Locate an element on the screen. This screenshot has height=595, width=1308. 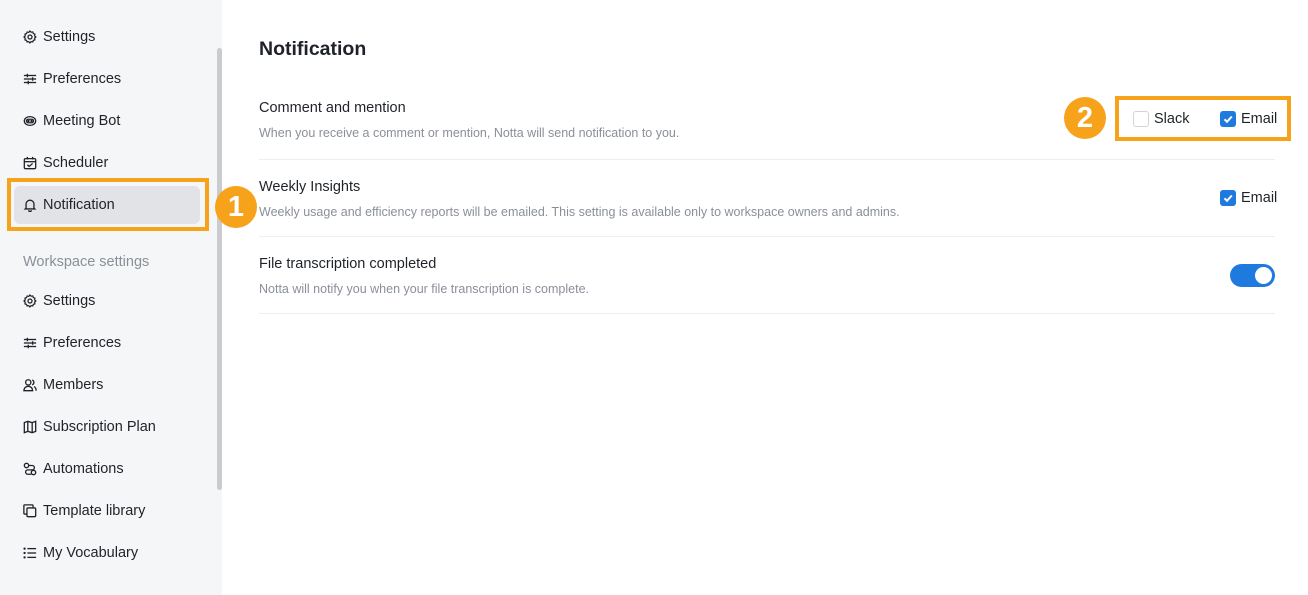
workspace-settings-label: Workspace settings is located at coordinates (86, 262).